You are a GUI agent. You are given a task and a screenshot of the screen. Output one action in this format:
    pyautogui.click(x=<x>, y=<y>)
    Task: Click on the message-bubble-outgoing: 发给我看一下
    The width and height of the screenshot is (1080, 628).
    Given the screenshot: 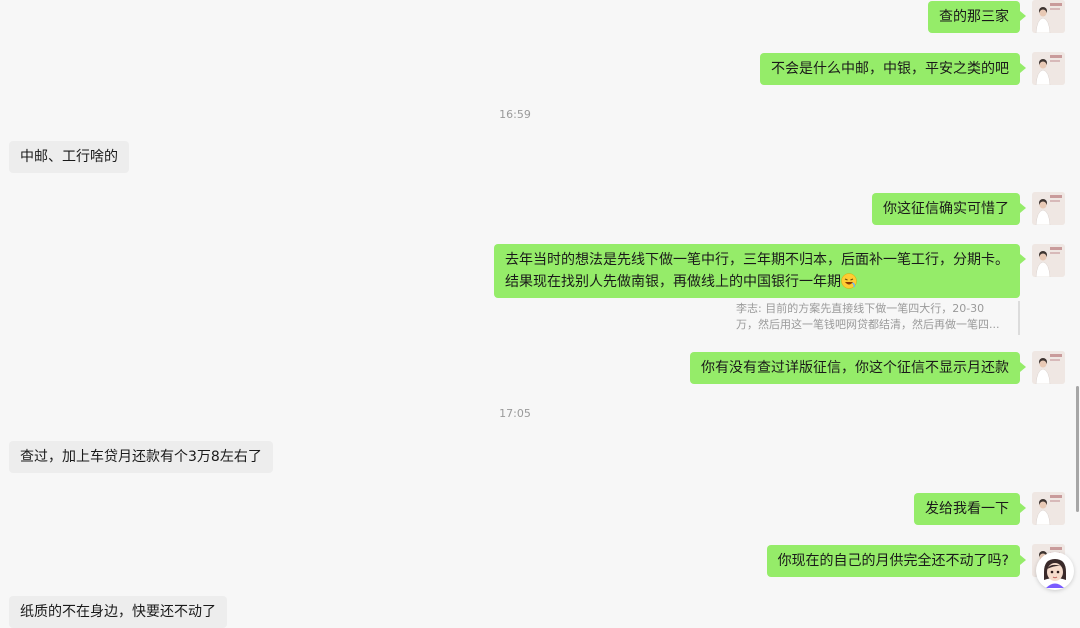 What is the action you would take?
    pyautogui.click(x=970, y=509)
    